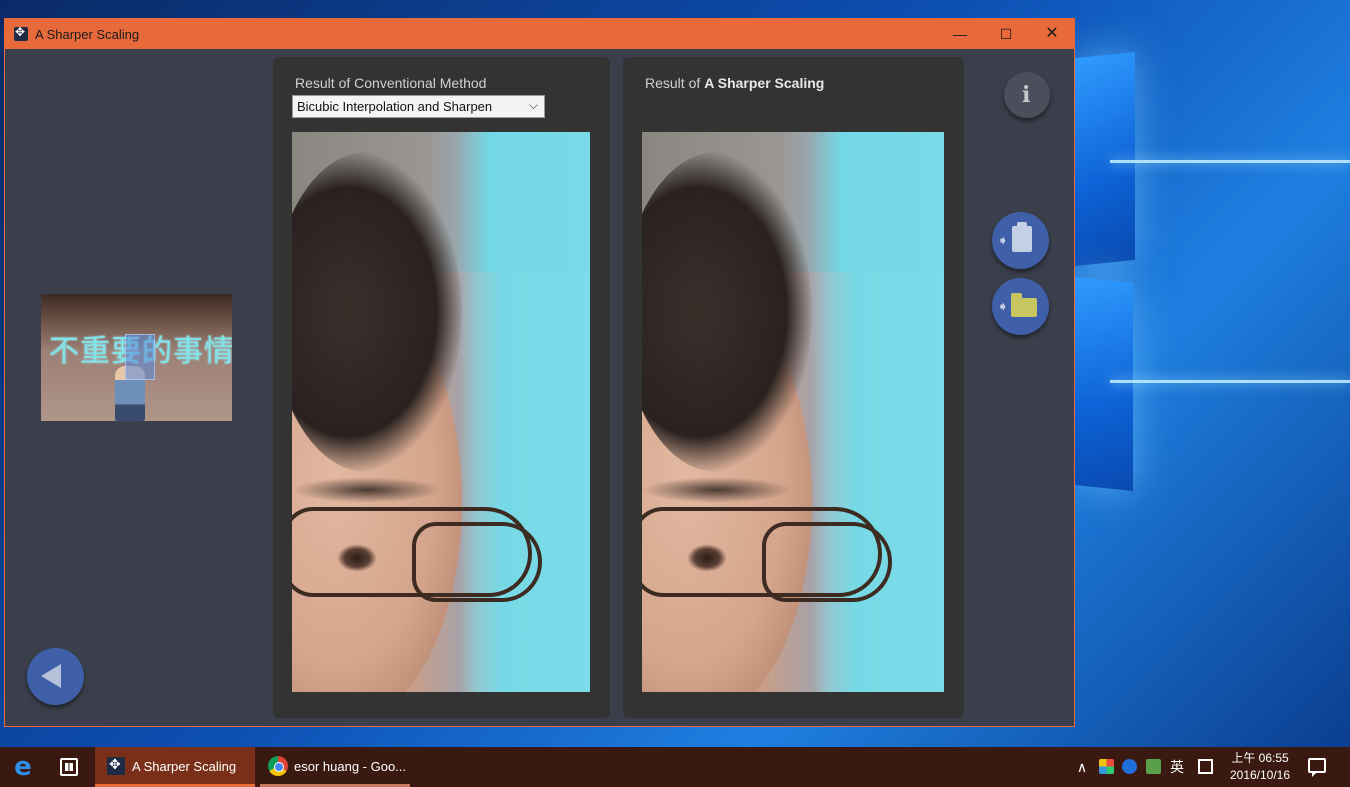 The width and height of the screenshot is (1350, 787). What do you see at coordinates (539, 34) in the screenshot?
I see `title-bar: A Sharper Scaling — ☐ ✕` at bounding box center [539, 34].